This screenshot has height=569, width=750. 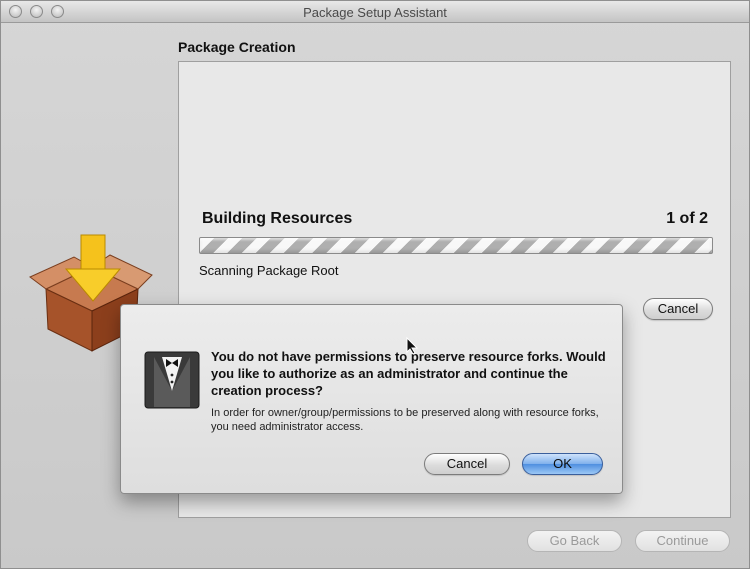 I want to click on tuxedo-icon, so click(x=172, y=380).